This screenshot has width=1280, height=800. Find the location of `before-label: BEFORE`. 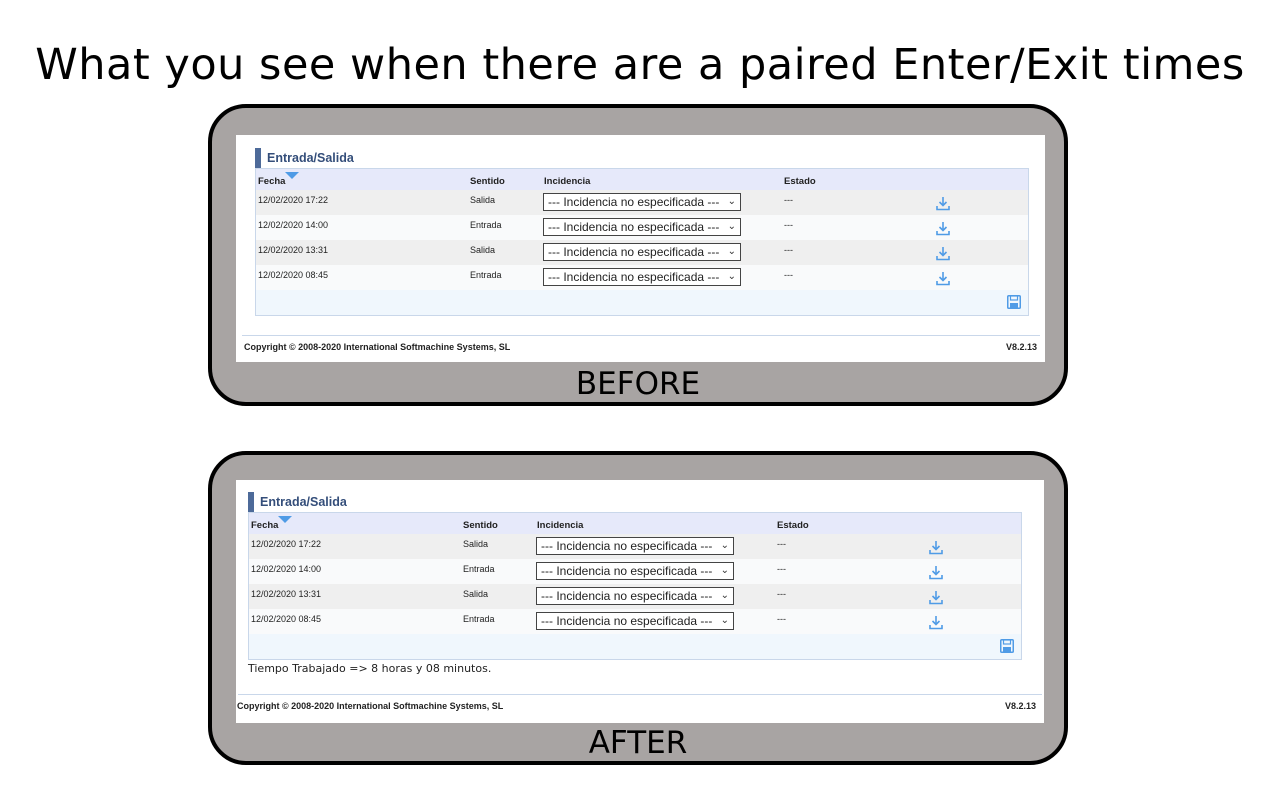

before-label: BEFORE is located at coordinates (638, 384).